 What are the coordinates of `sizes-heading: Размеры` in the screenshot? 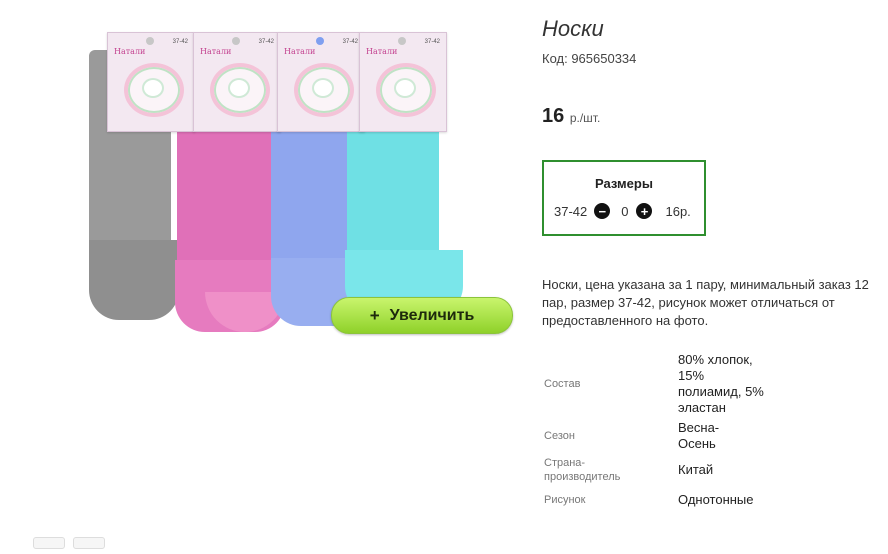 It's located at (624, 183).